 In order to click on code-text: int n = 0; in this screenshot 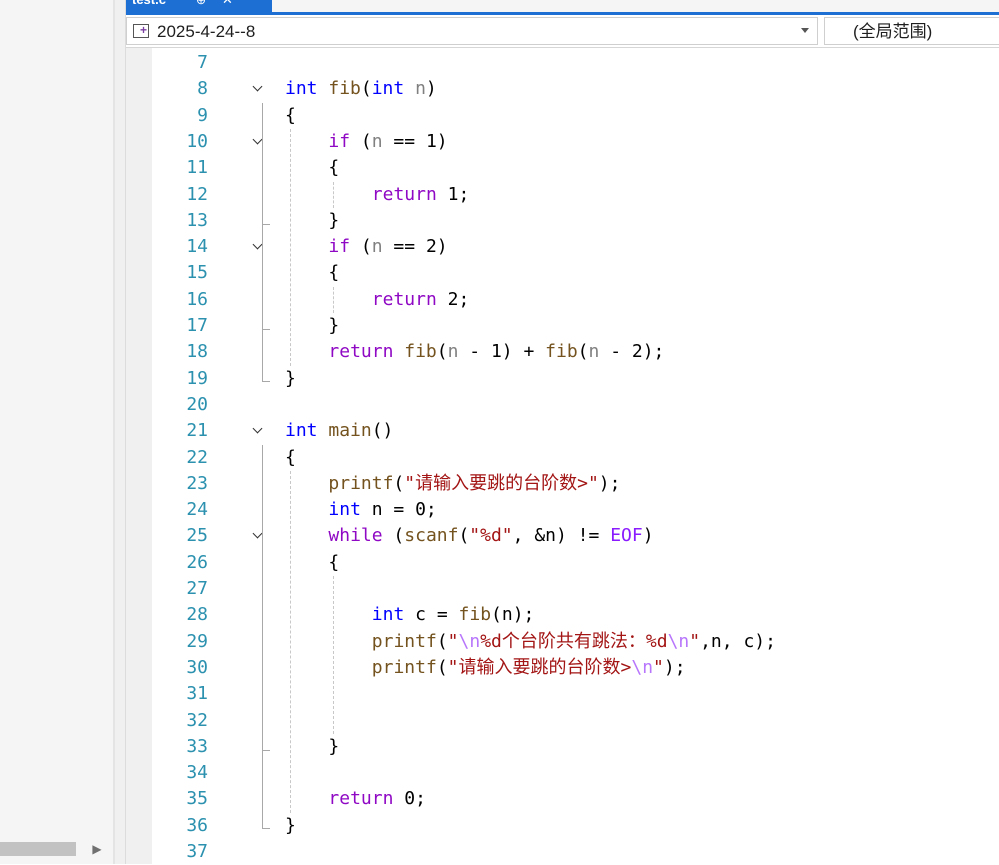, I will do `click(382, 510)`.